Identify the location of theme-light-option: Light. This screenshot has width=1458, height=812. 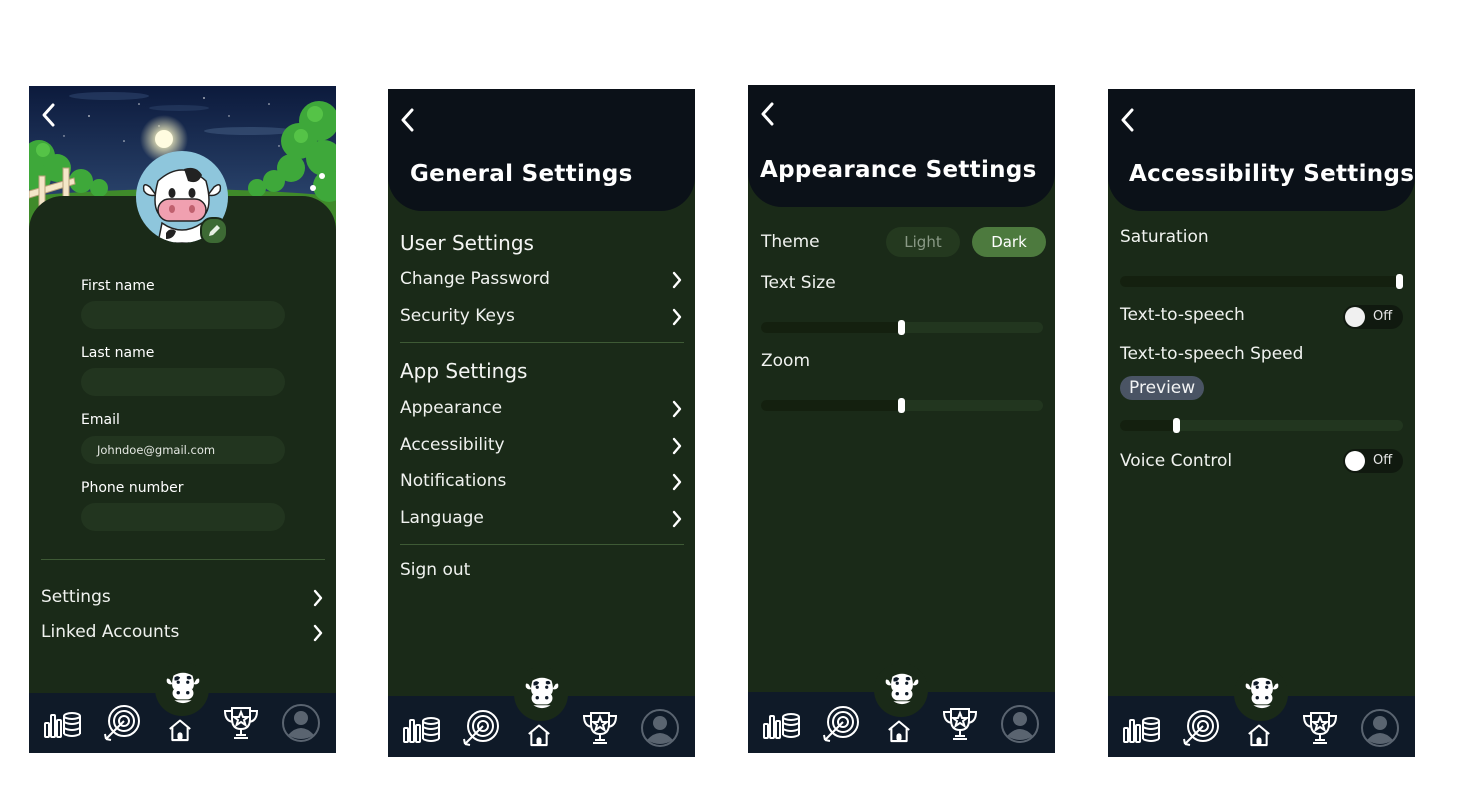
(923, 242).